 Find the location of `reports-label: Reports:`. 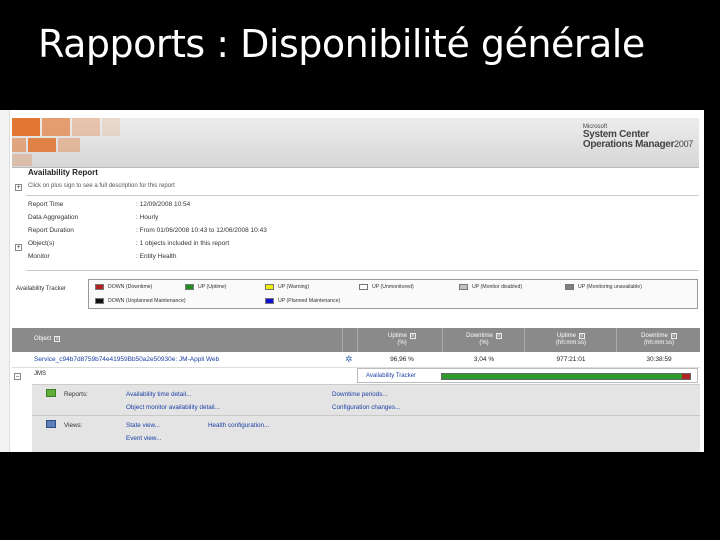

reports-label: Reports: is located at coordinates (76, 394).